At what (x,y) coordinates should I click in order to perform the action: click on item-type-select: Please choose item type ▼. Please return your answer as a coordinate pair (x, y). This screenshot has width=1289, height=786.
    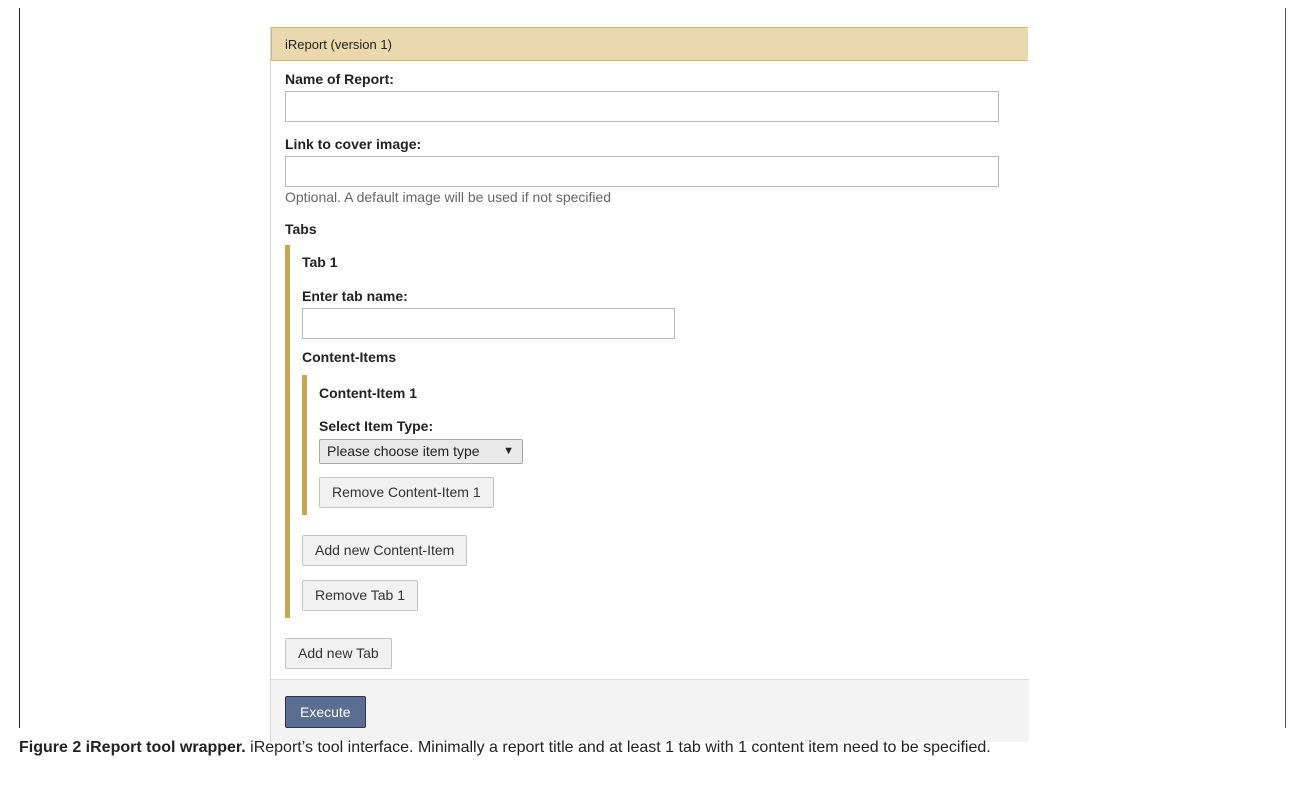
    Looking at the image, I should click on (421, 451).